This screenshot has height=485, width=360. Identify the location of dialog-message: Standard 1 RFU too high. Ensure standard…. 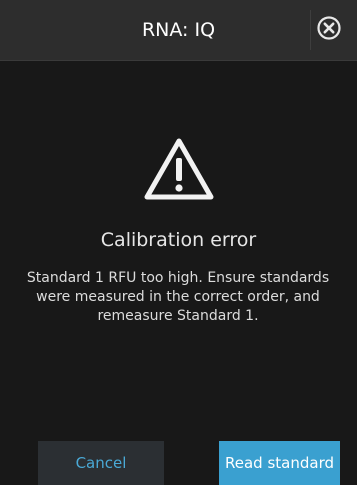
(178, 297).